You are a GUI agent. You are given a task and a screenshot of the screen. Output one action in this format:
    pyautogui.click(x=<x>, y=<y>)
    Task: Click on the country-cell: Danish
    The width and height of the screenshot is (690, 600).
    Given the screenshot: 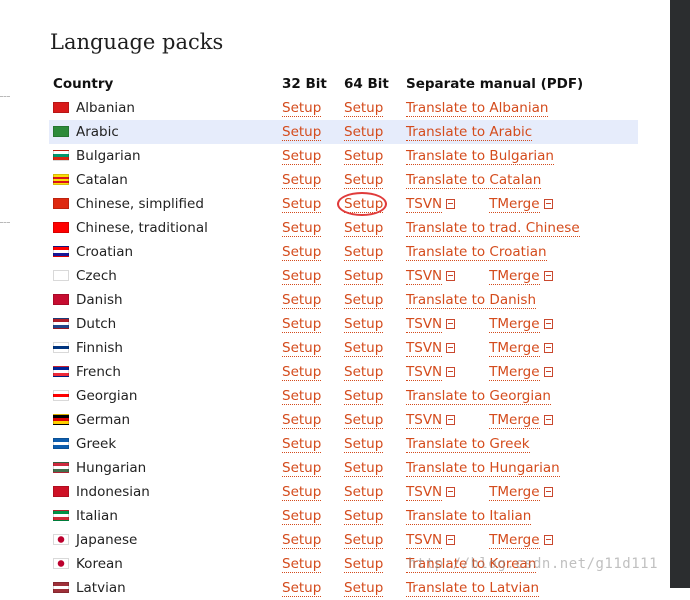 What is the action you would take?
    pyautogui.click(x=163, y=300)
    